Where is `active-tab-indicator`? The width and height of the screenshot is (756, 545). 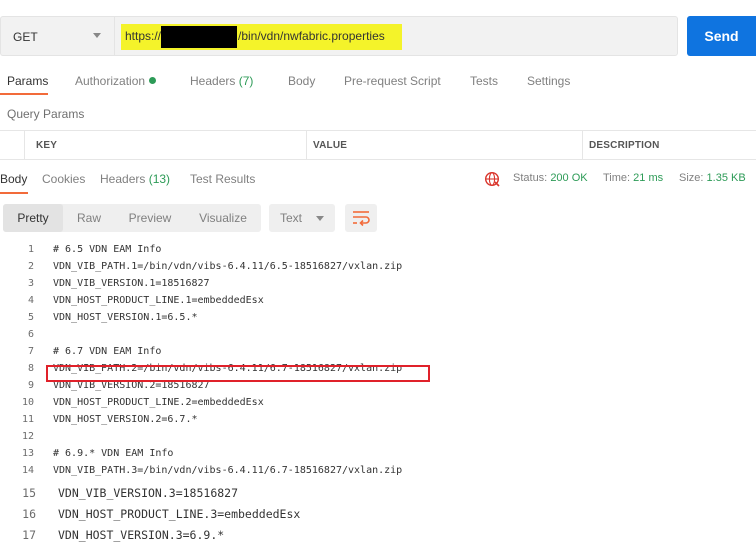
active-tab-indicator is located at coordinates (14, 193).